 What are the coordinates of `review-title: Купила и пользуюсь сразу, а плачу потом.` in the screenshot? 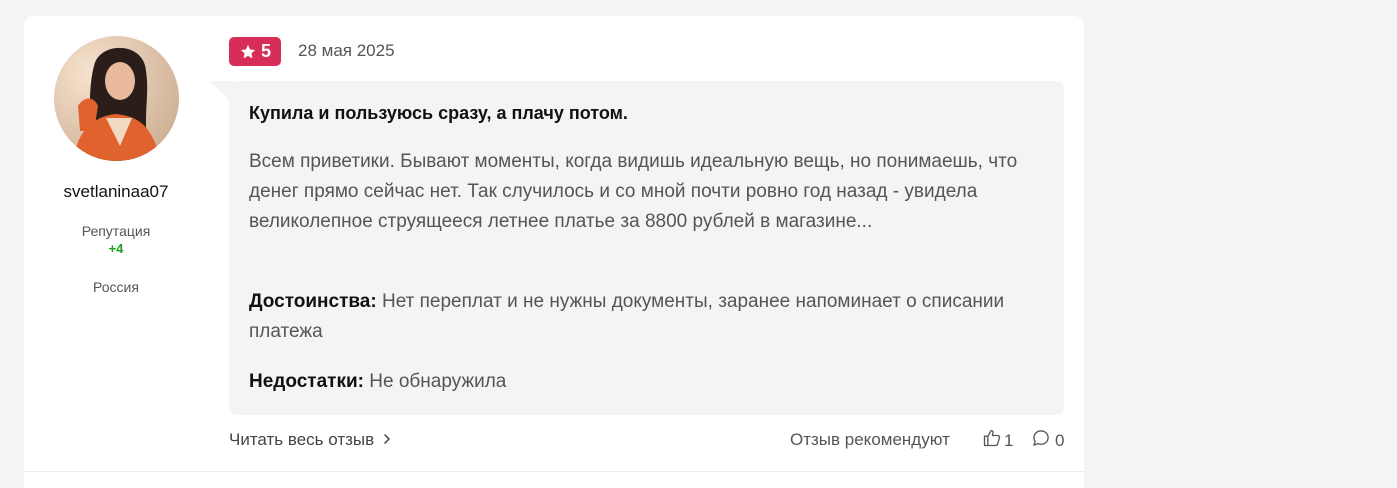 It's located at (438, 113).